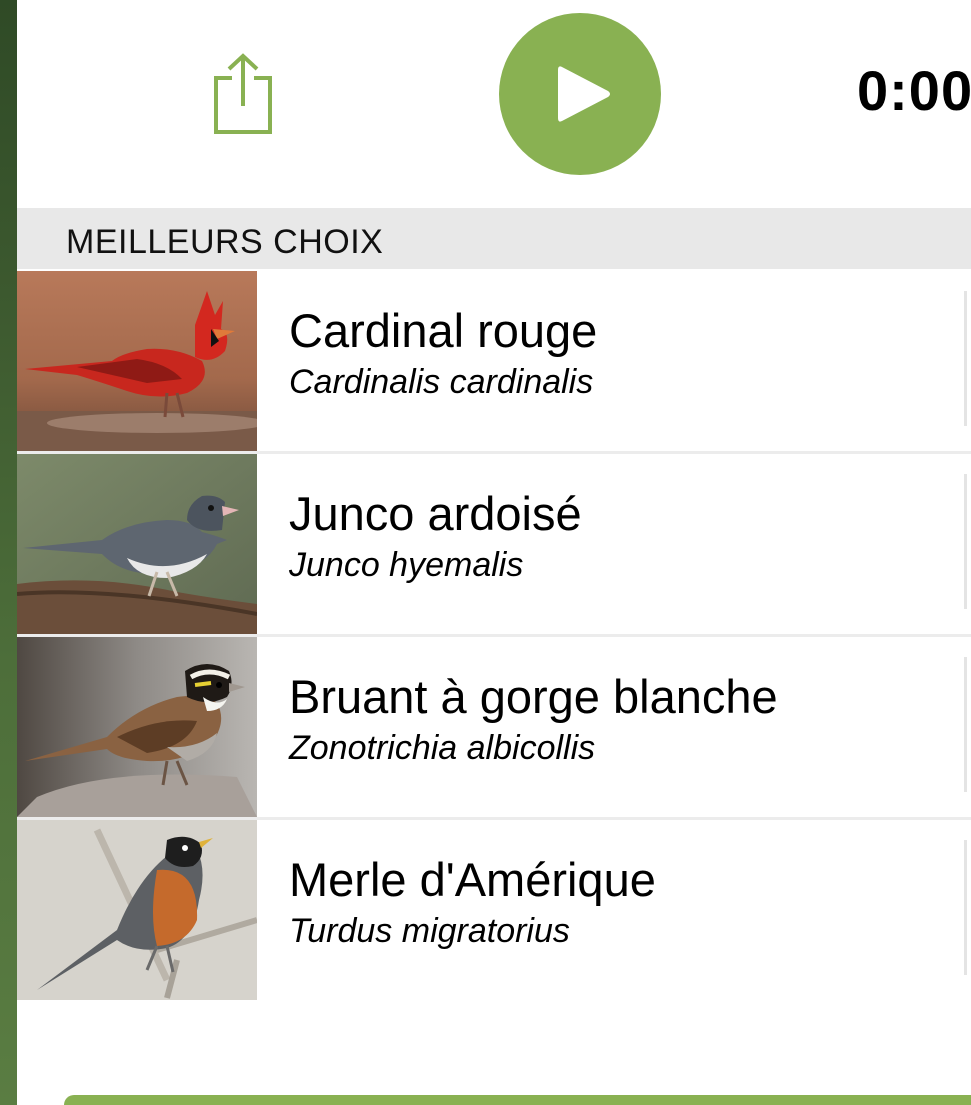  Describe the element at coordinates (137, 544) in the screenshot. I see `species-photo-junco` at that location.